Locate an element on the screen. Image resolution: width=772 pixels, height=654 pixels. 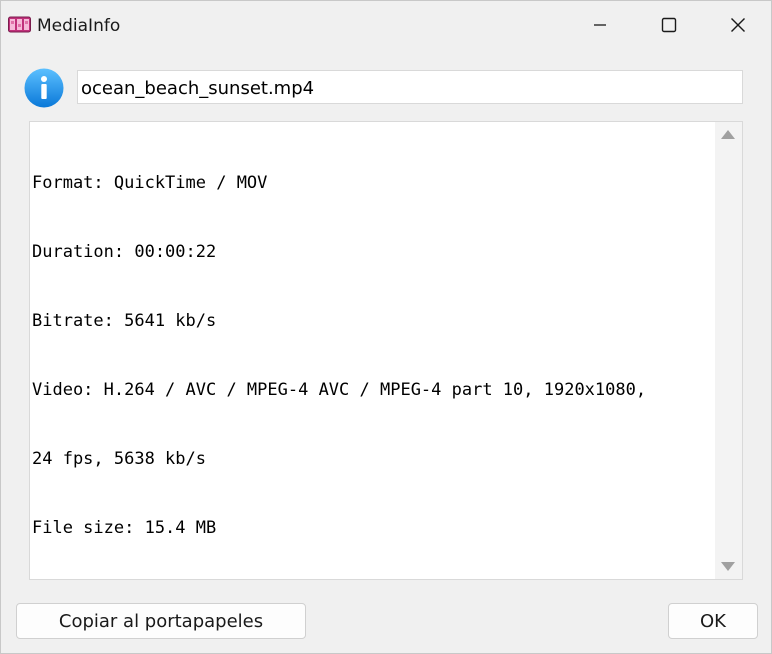
ok-button: OK is located at coordinates (713, 621).